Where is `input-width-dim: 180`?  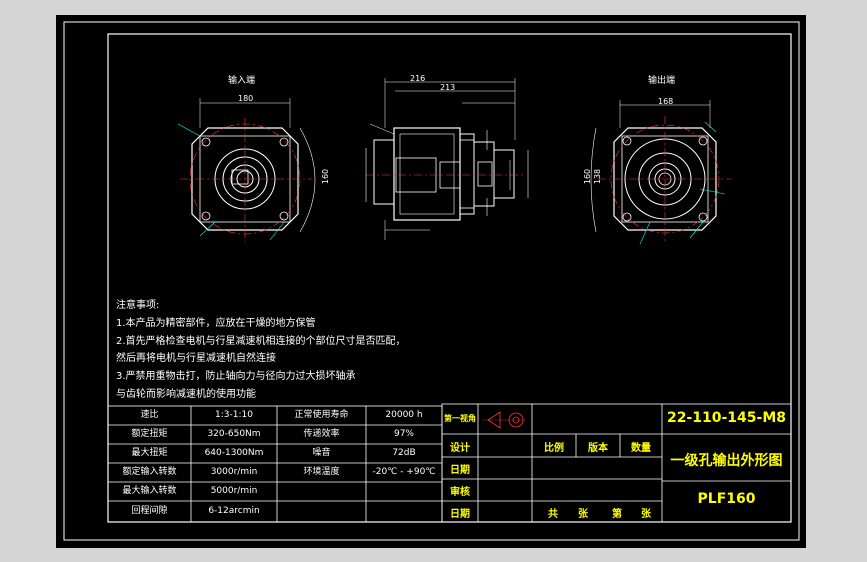
input-width-dim: 180 is located at coordinates (246, 98).